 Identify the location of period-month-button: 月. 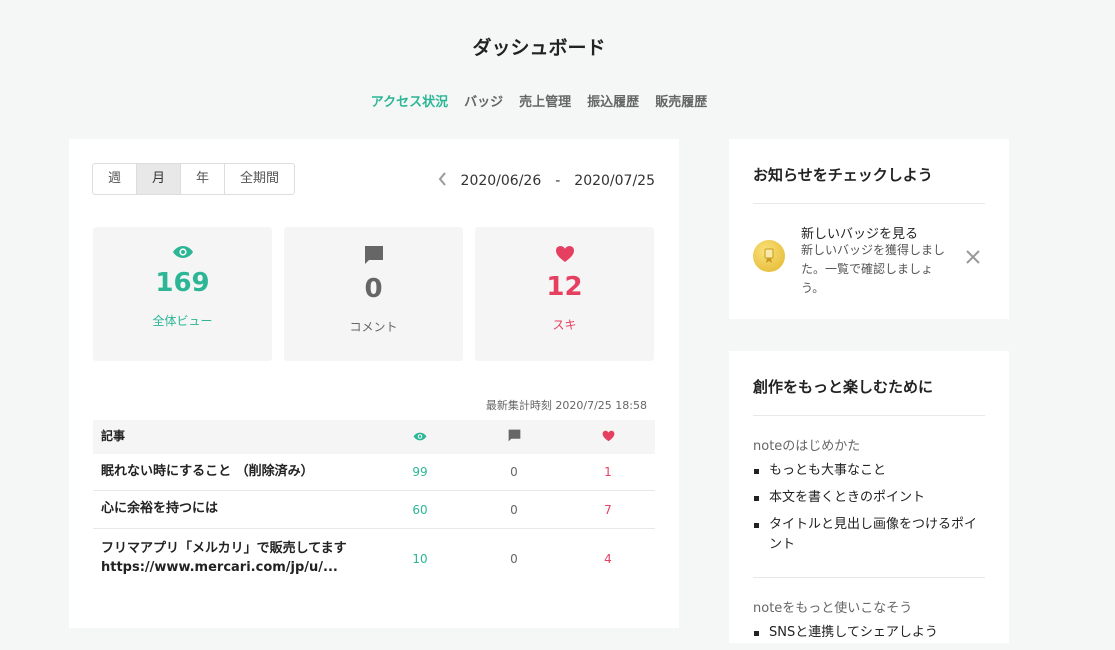
(159, 179).